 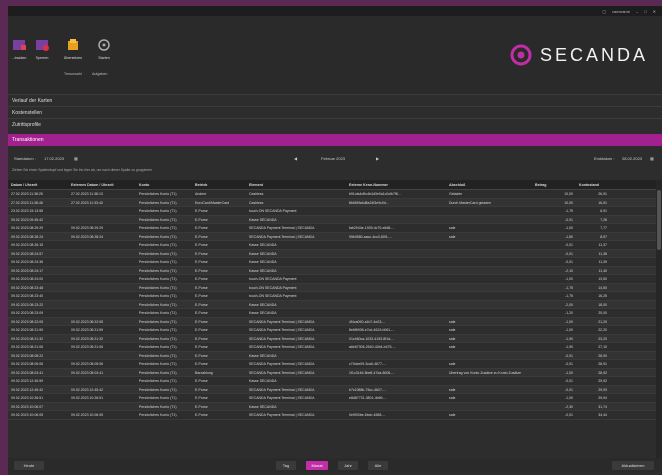 I want to click on table-cell: -0,01, so click(x=569, y=253).